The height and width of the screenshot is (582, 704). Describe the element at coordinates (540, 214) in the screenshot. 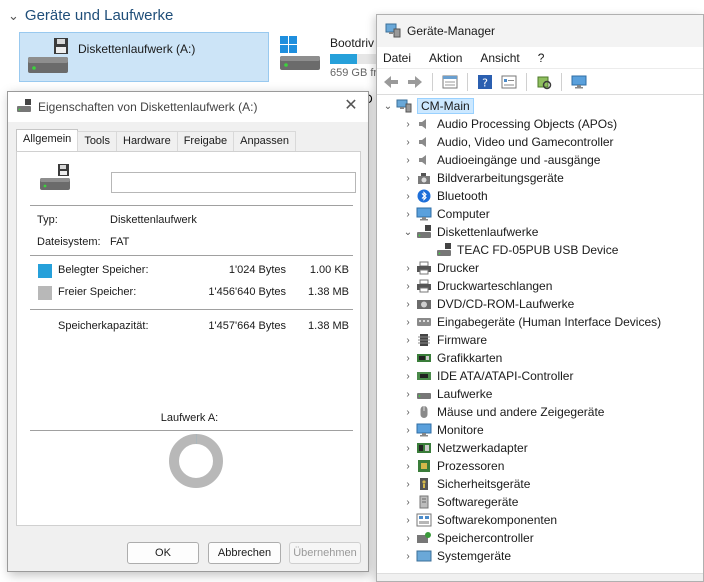

I see `tree-category: › Computer` at that location.